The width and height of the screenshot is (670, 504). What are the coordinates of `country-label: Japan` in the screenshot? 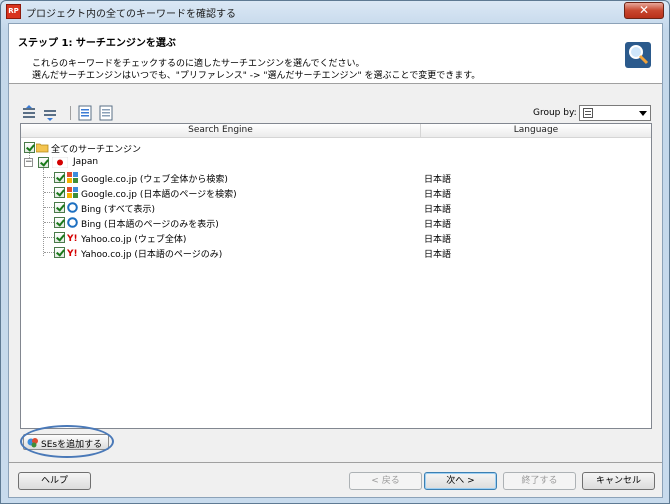 It's located at (86, 162).